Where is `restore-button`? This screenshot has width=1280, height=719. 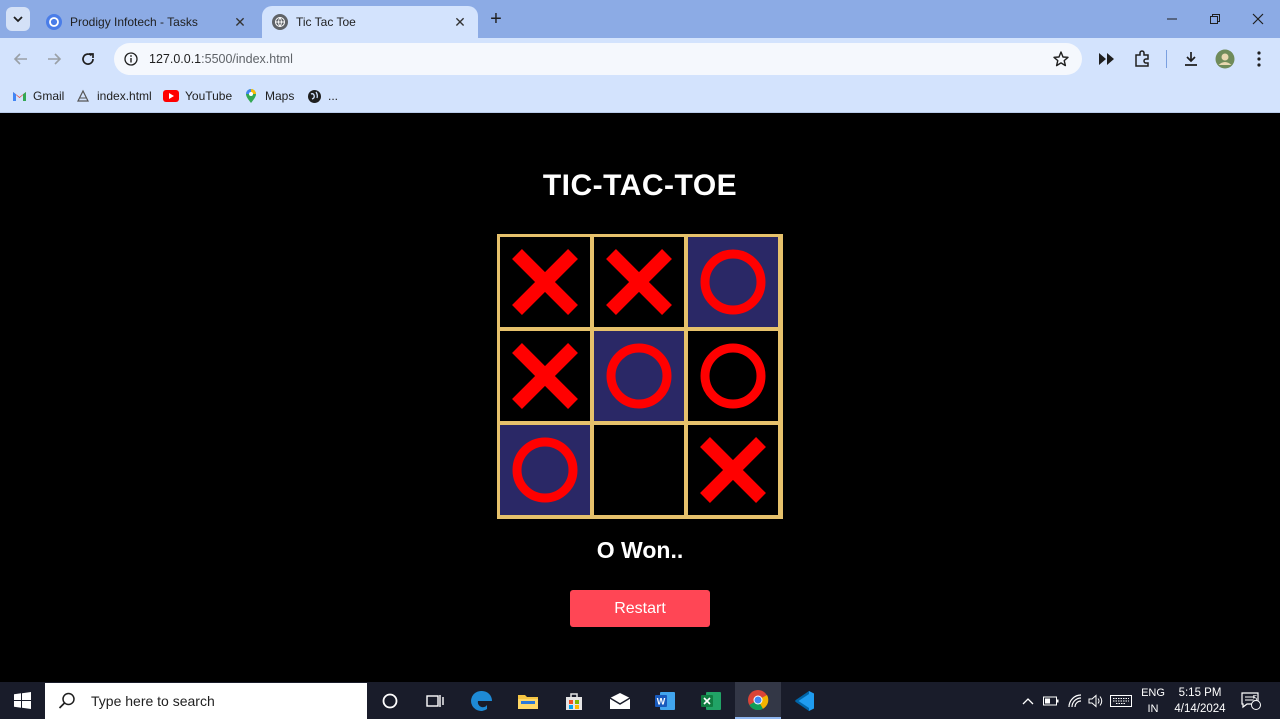 restore-button is located at coordinates (1215, 19).